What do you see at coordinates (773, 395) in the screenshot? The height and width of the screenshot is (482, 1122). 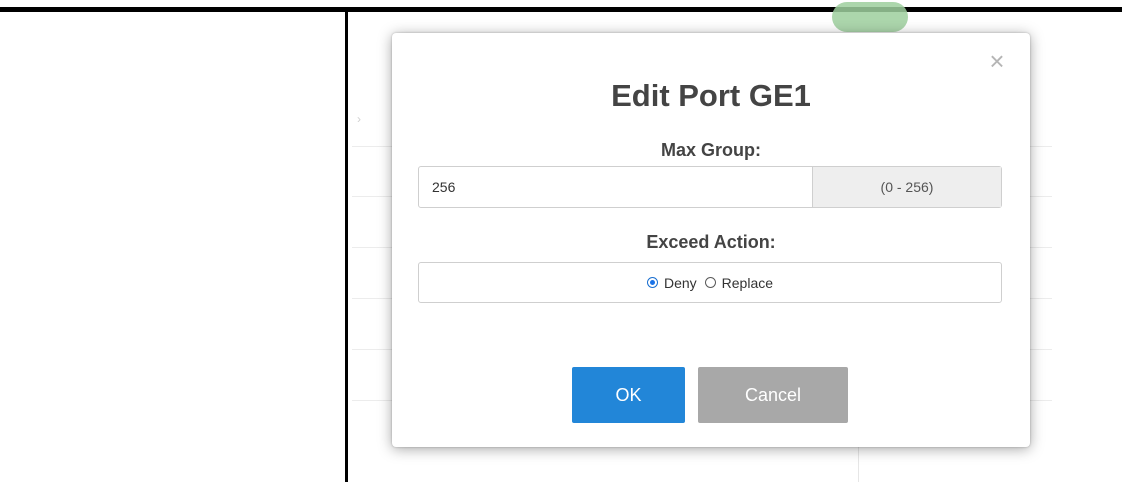 I see `cancel-button: Cancel` at bounding box center [773, 395].